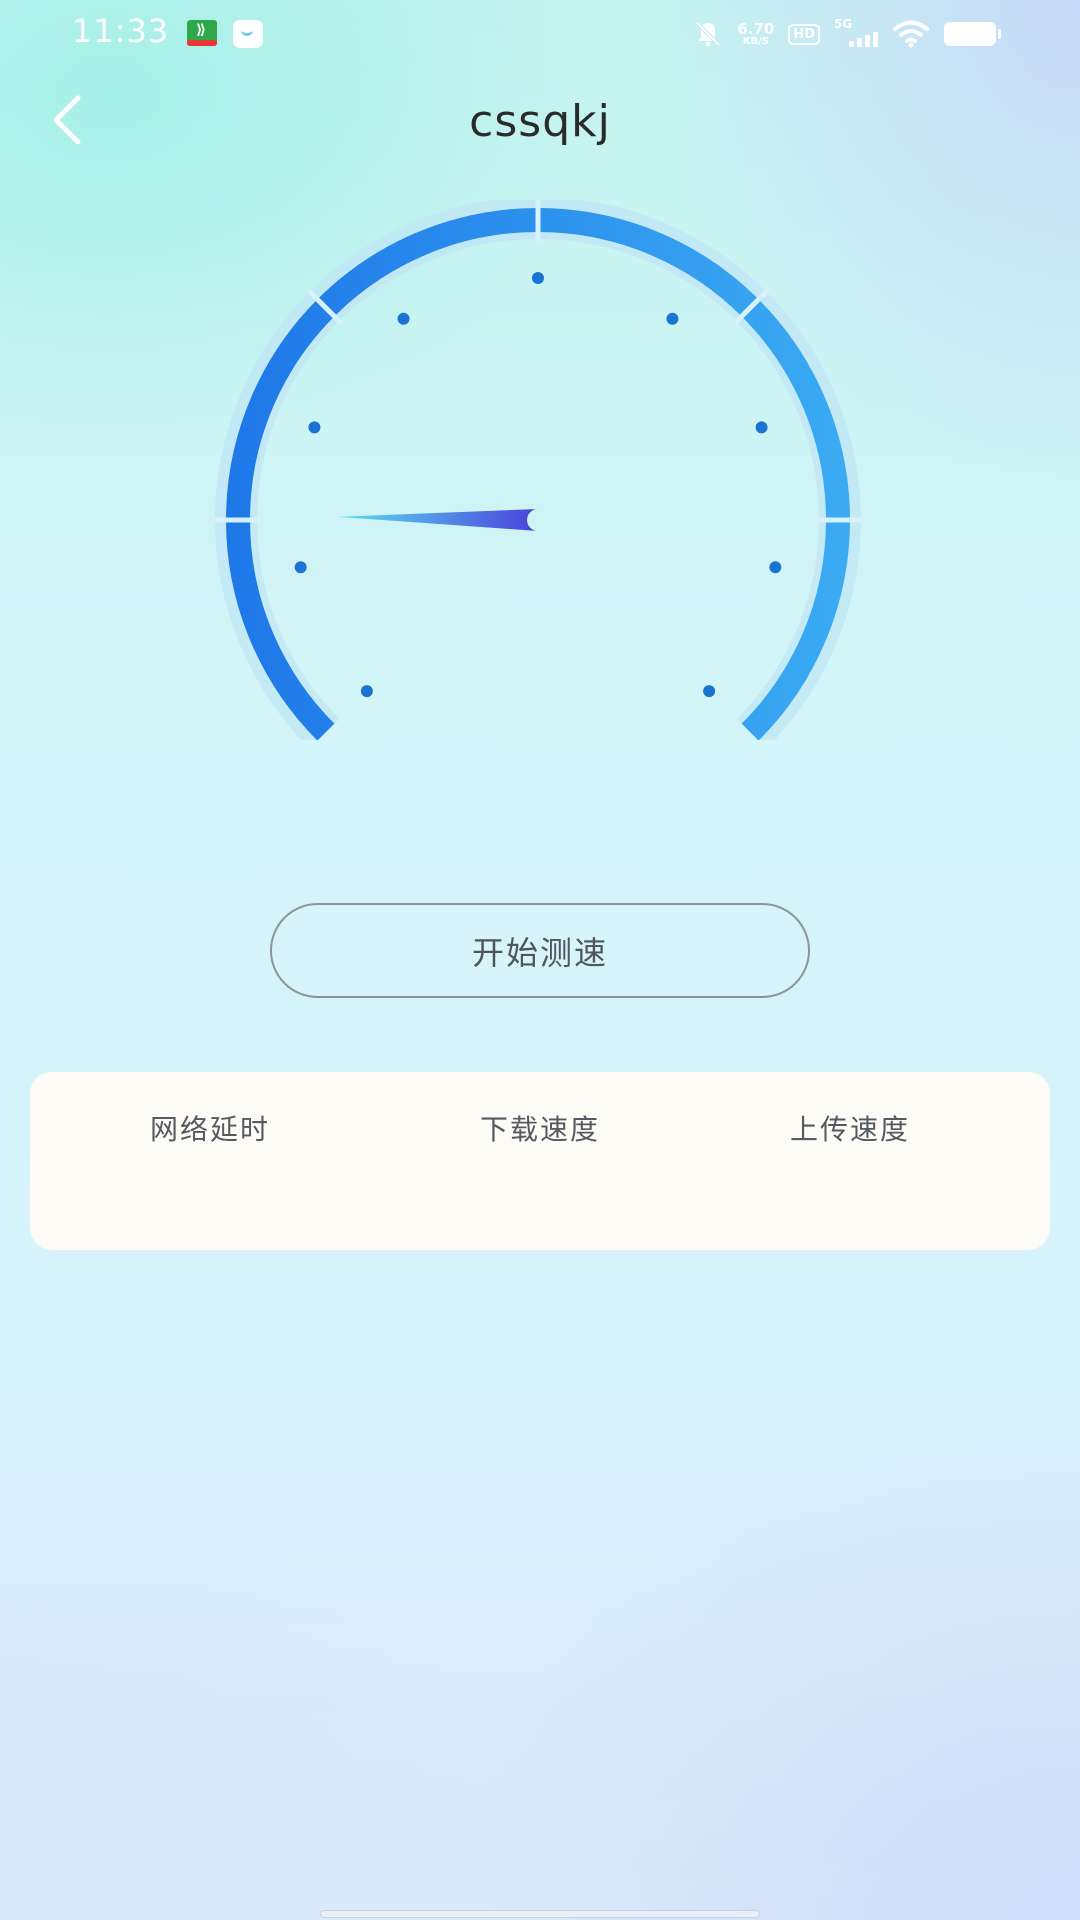  I want to click on network-speed-value: 6.70, so click(756, 28).